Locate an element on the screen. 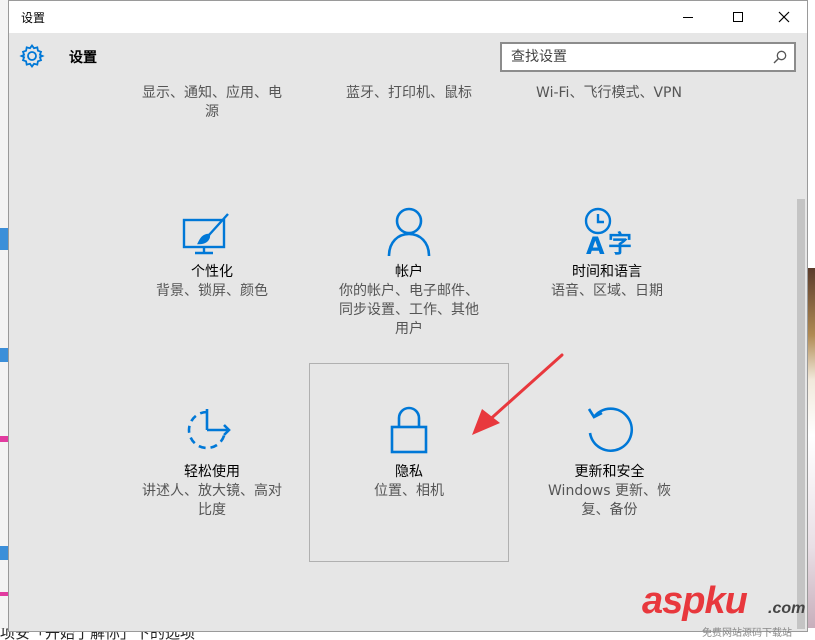 This screenshot has height=640, width=815. svg-text: A is located at coordinates (595, 245).